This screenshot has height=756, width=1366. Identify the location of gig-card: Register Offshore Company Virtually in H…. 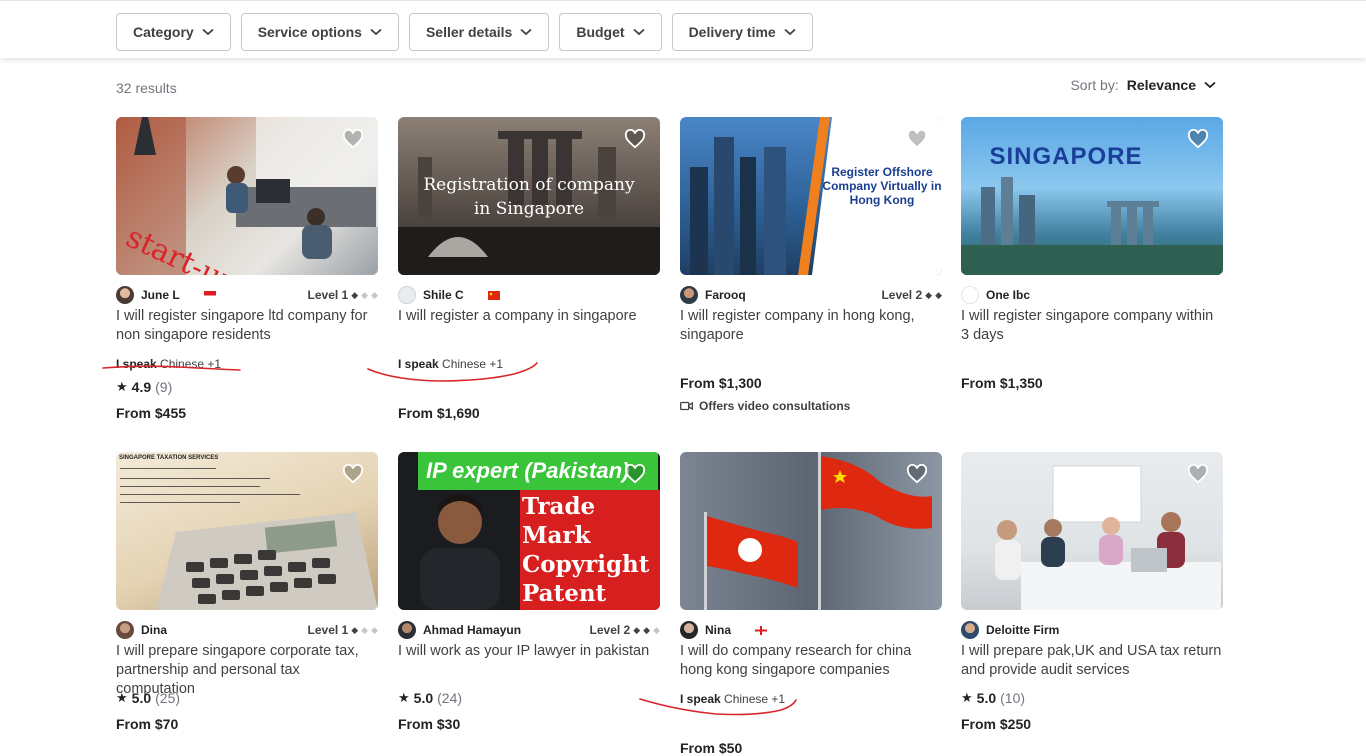
(811, 265).